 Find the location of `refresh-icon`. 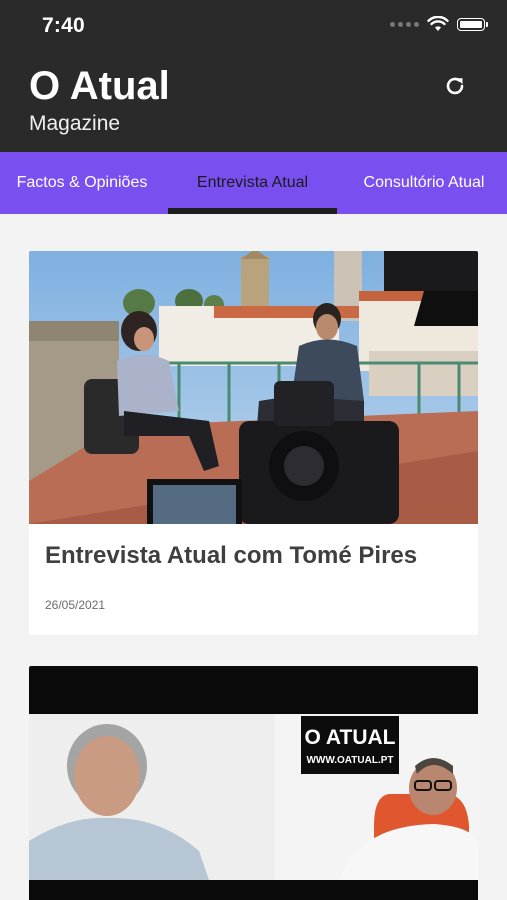

refresh-icon is located at coordinates (455, 86).